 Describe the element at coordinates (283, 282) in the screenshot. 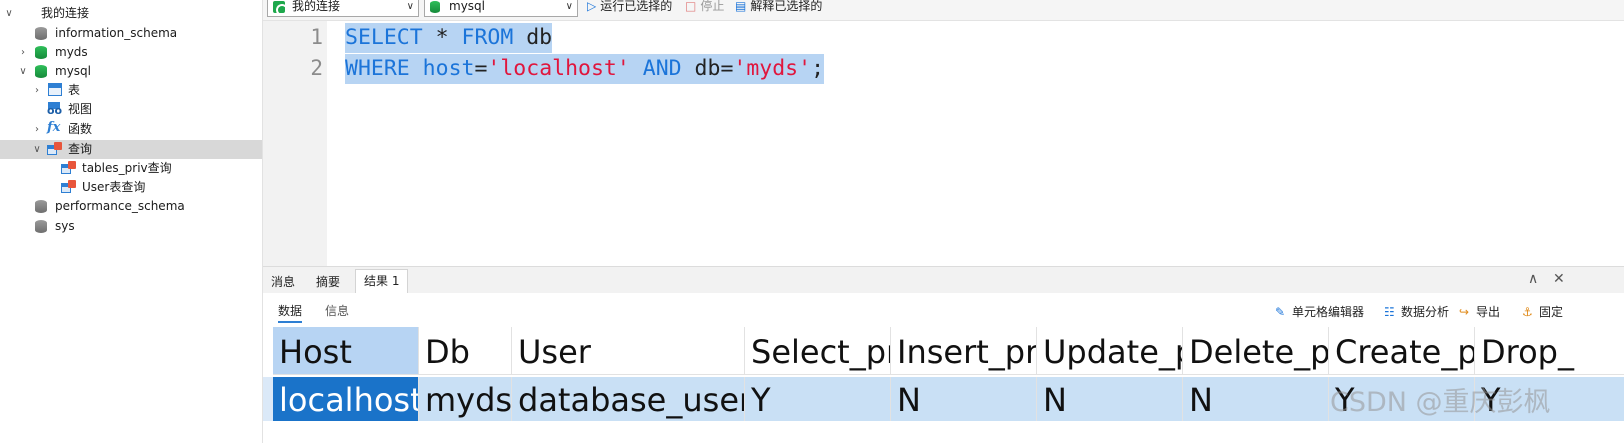

I see `tab-messages: 消息` at that location.